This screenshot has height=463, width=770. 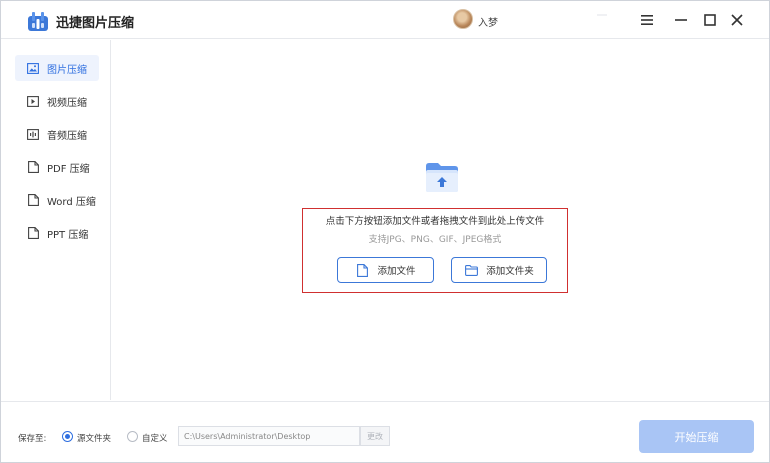 I want to click on sidebar-item-video-compress: 视频压缩, so click(x=57, y=101).